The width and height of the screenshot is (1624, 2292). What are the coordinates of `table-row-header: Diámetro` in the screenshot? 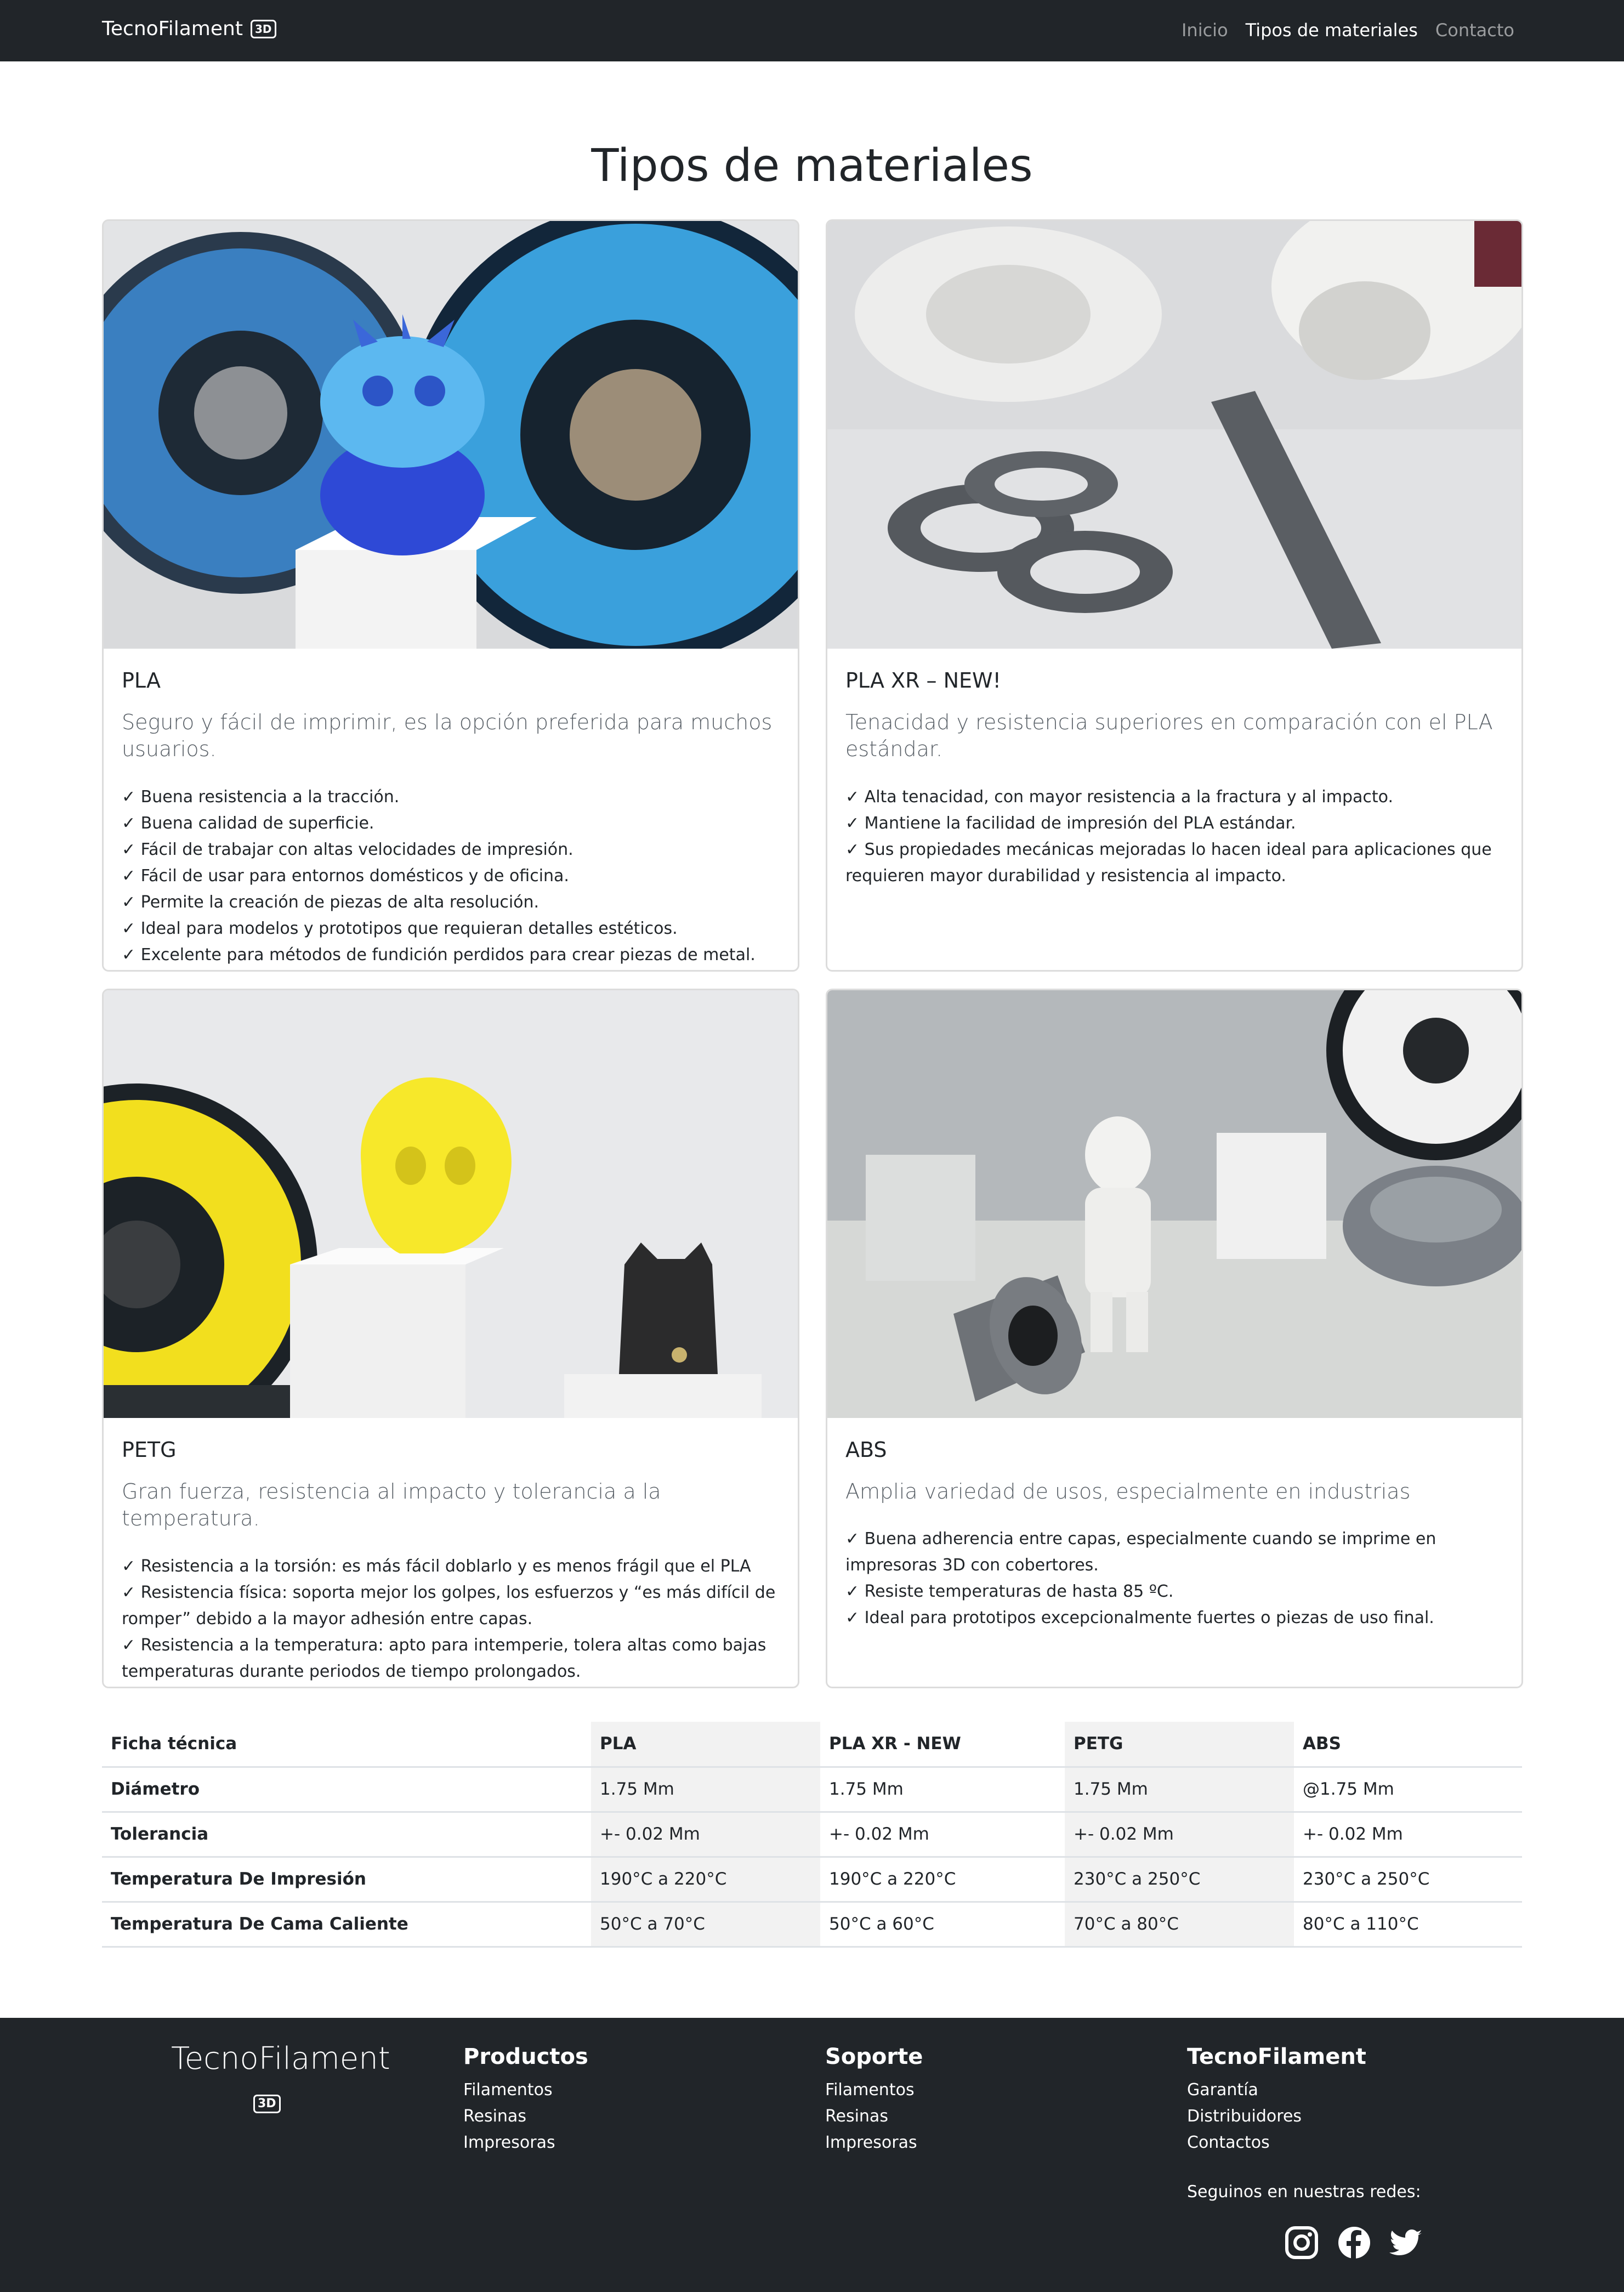 It's located at (346, 1790).